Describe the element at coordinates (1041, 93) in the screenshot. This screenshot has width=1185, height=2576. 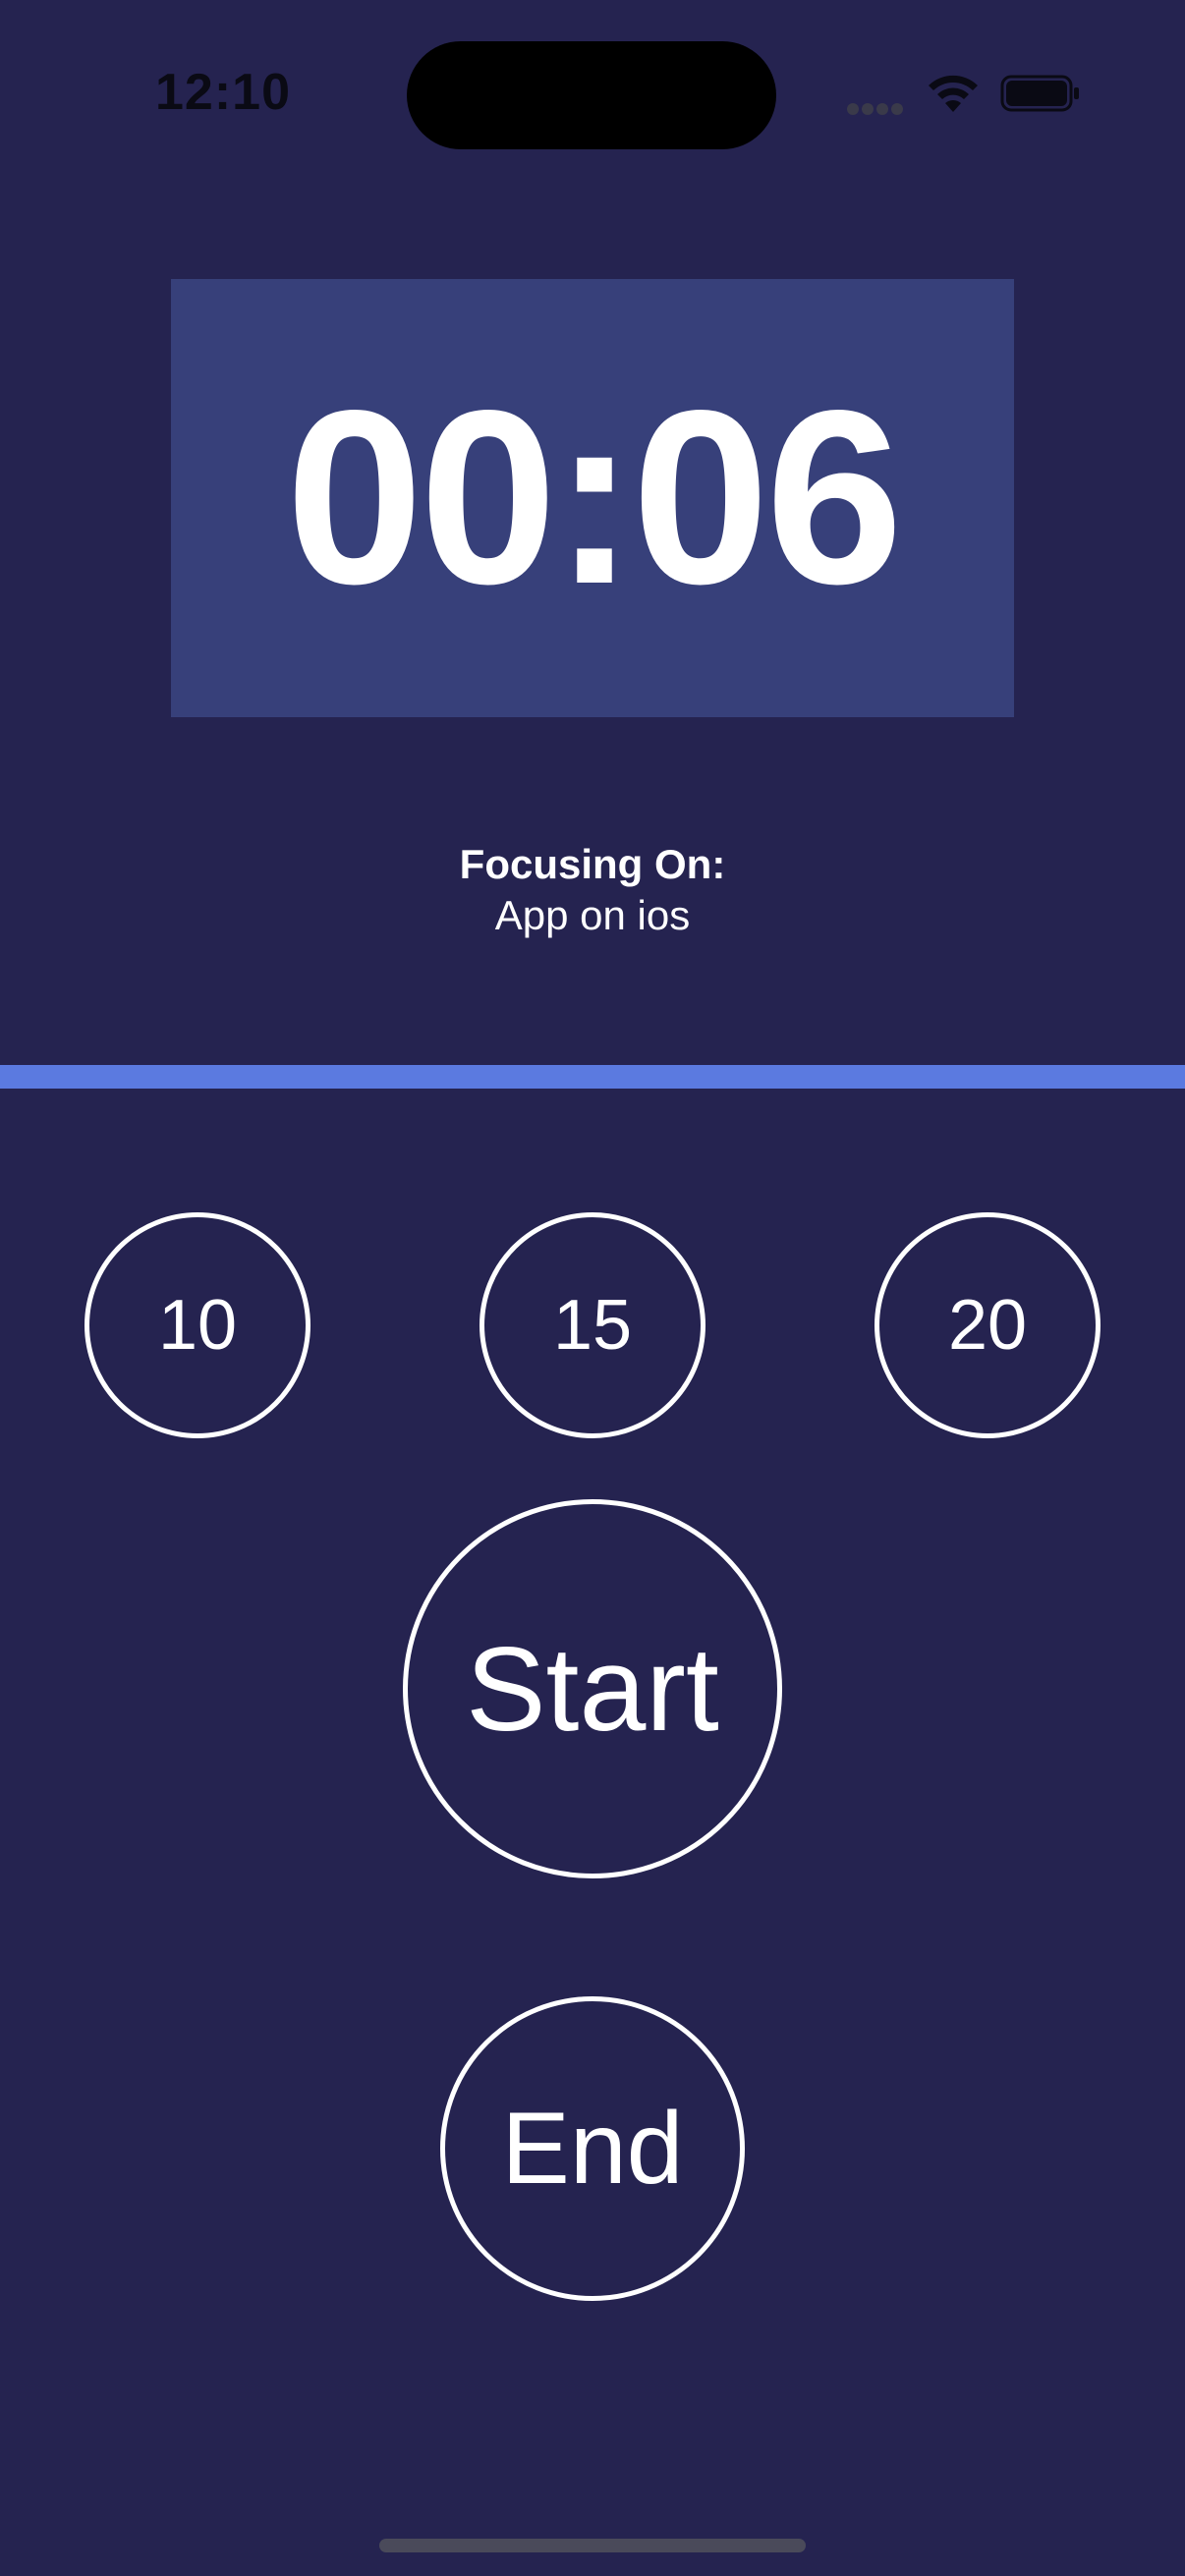
I see `battery-icon` at that location.